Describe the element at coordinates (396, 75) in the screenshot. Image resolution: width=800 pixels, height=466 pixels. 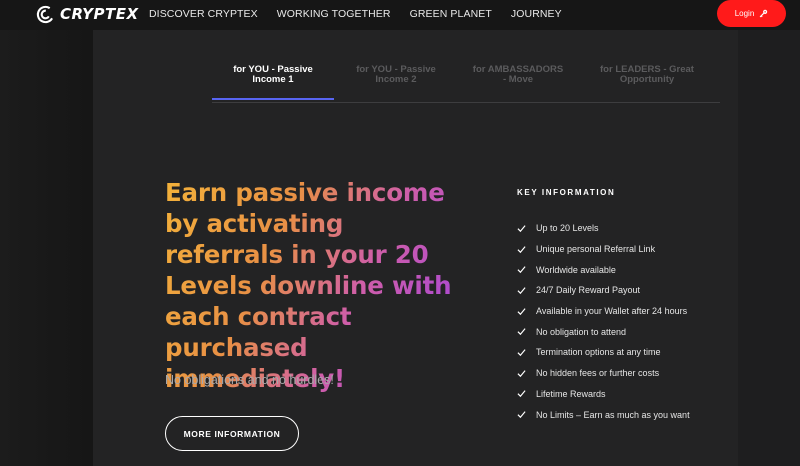
I see `tab-passive-income-2: for YOU - Passive Income 2` at that location.